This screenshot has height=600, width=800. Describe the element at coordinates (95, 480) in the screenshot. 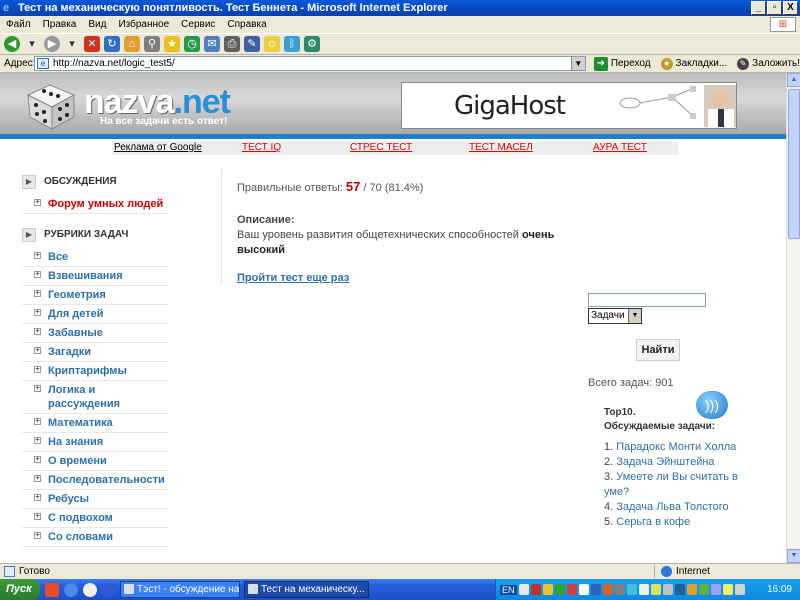

I see `sidebar-item-sequences: + Последовательности` at that location.